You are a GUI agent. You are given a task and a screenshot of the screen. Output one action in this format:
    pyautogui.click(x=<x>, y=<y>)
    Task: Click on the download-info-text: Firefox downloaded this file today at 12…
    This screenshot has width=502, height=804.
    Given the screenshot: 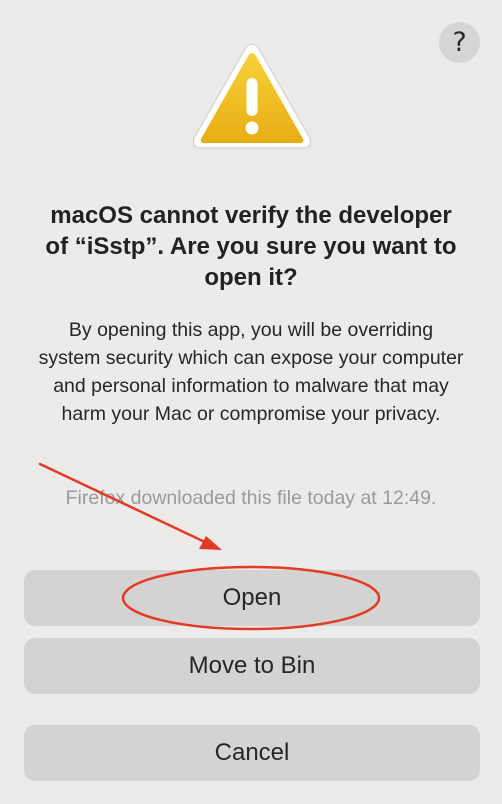 What is the action you would take?
    pyautogui.click(x=251, y=498)
    